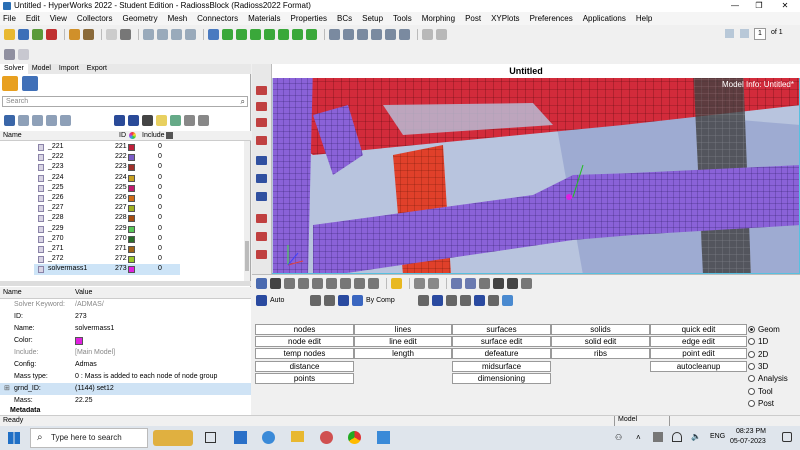  Describe the element at coordinates (403, 341) in the screenshot. I see `line-edit-button: line edit` at that location.